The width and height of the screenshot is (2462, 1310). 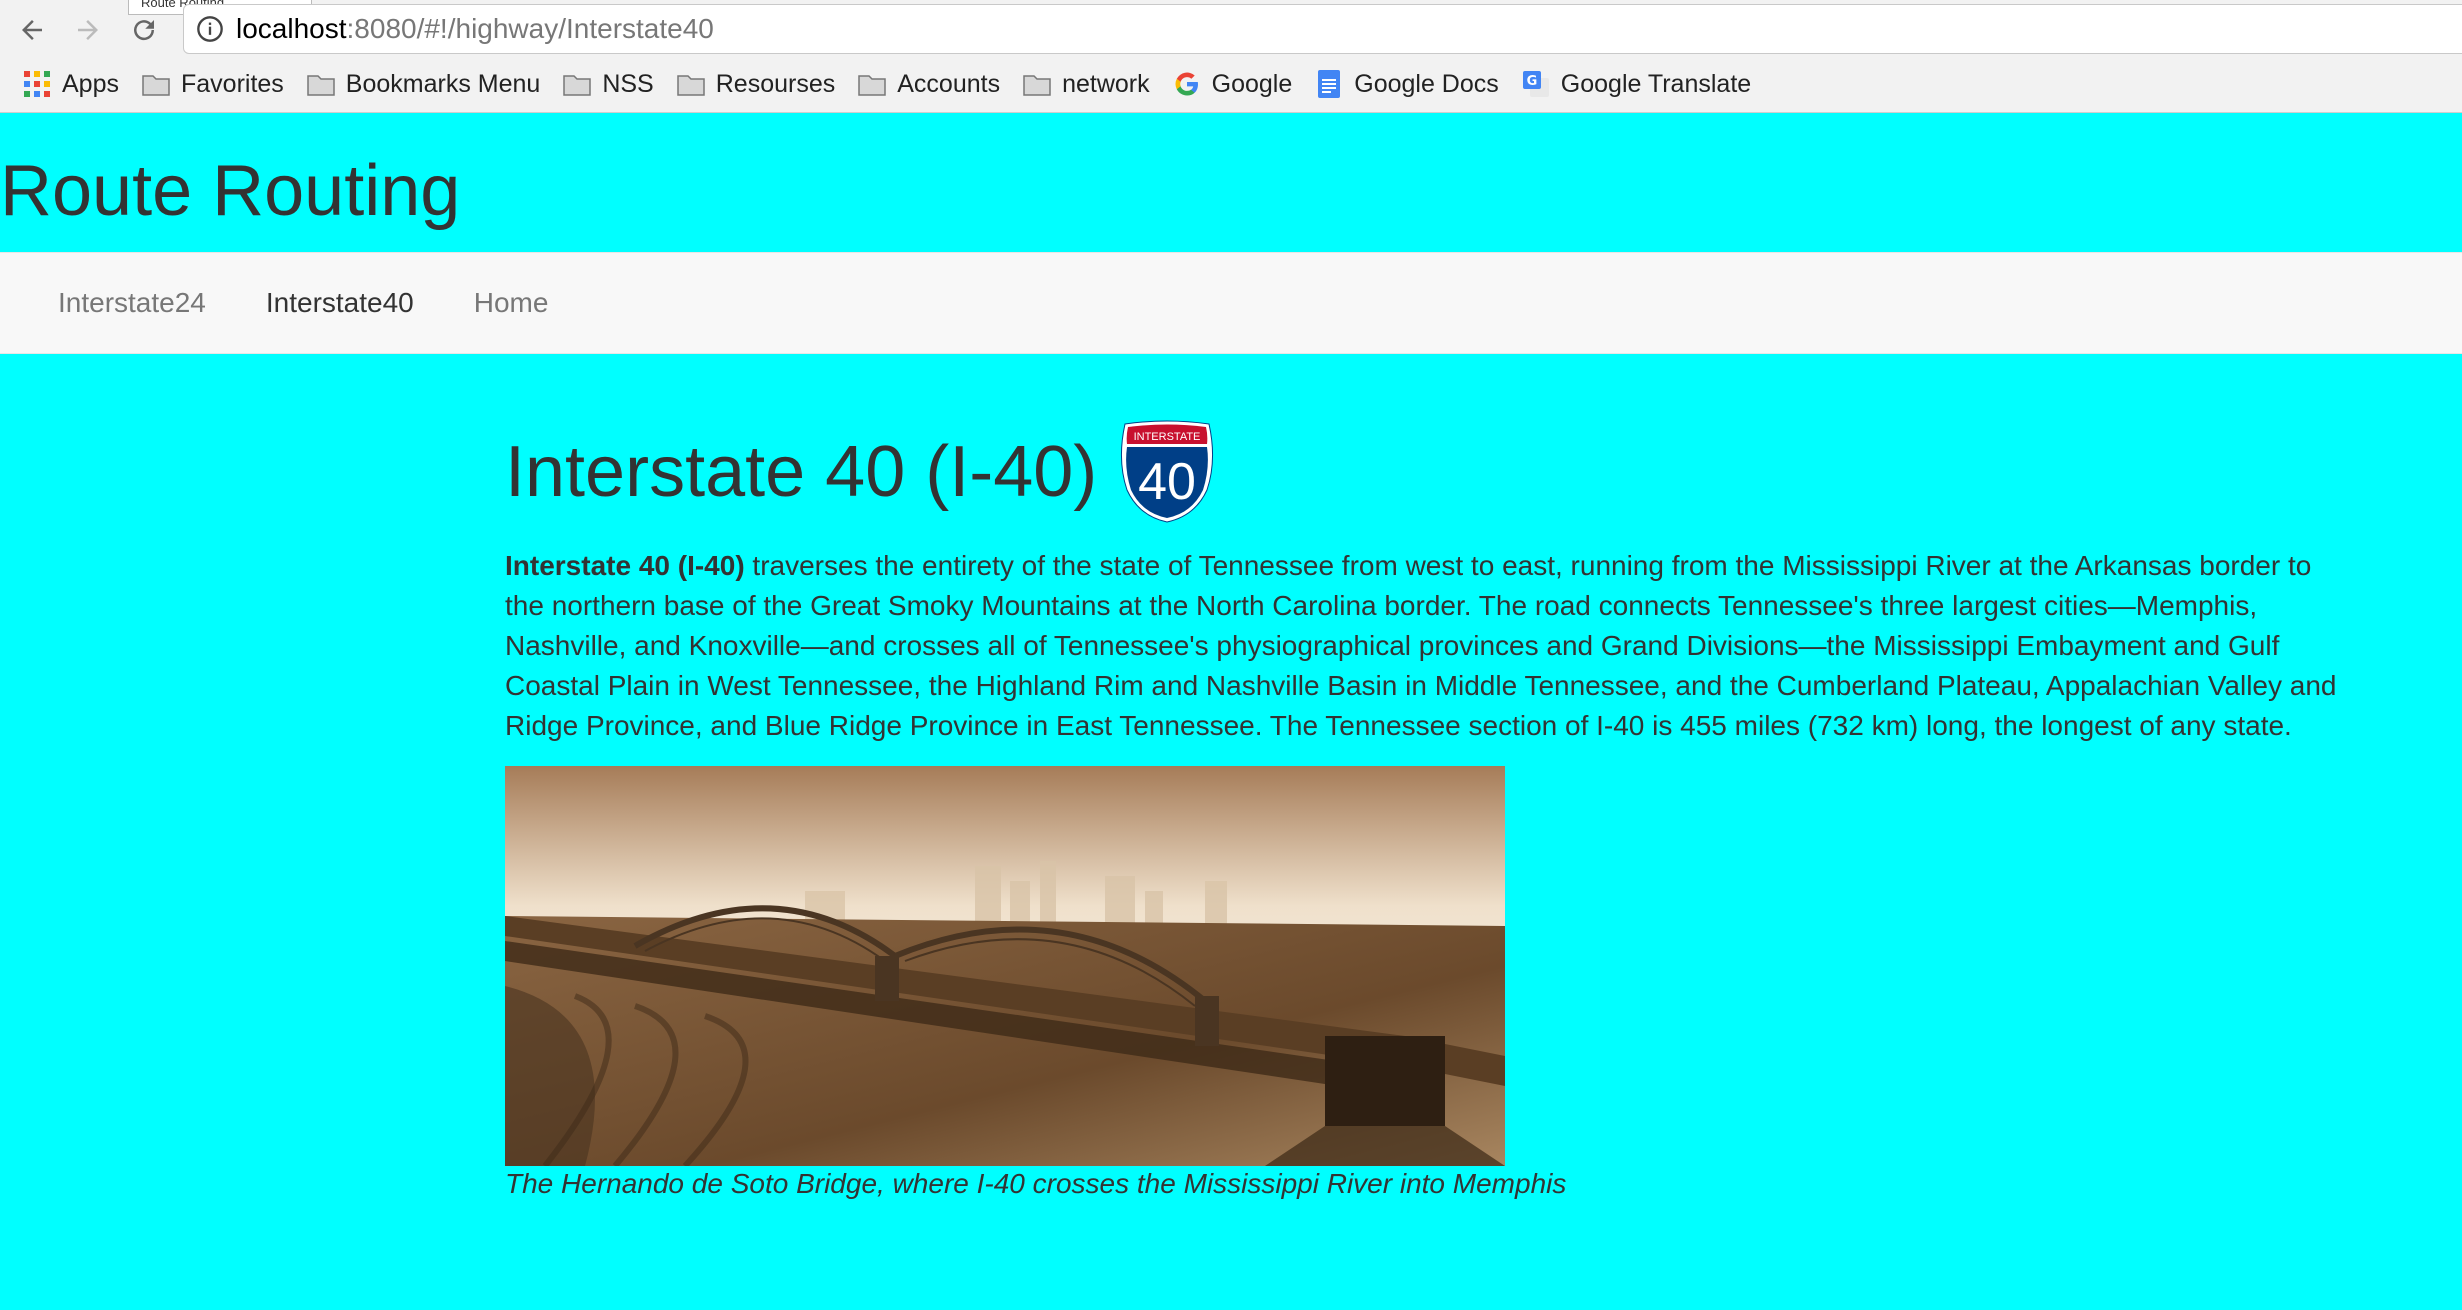 What do you see at coordinates (608, 84) in the screenshot?
I see `bookmark-nss: NSS` at bounding box center [608, 84].